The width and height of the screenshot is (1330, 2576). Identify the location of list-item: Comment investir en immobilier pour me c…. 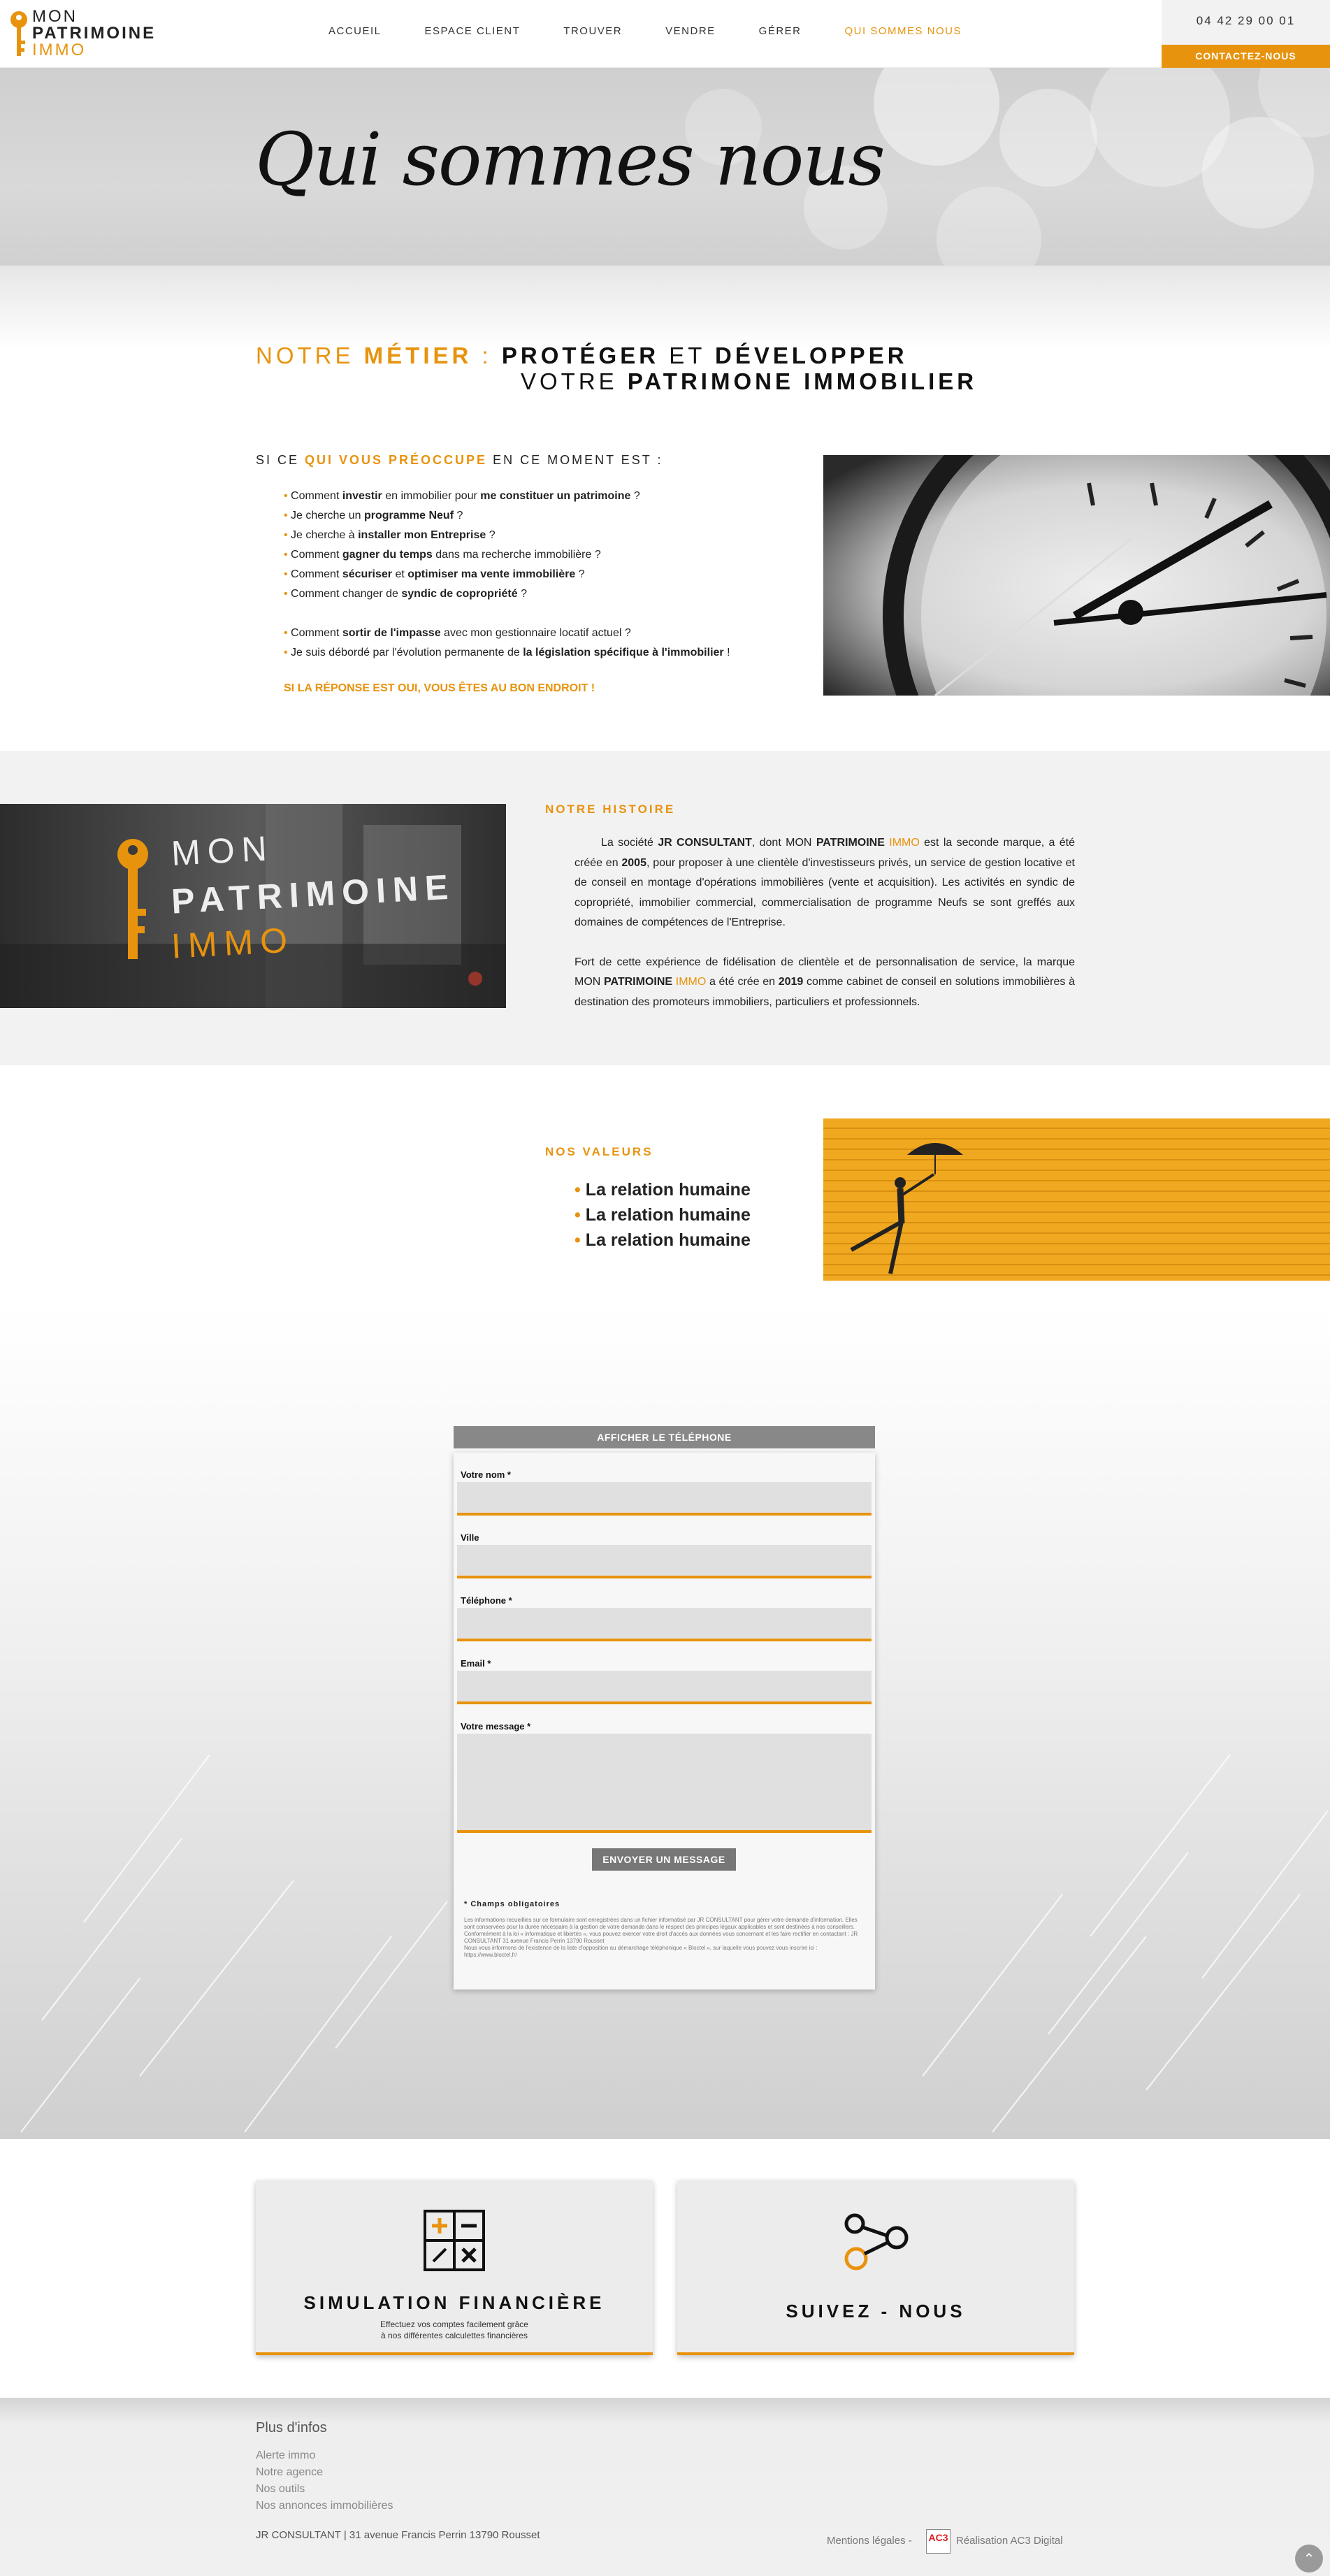
(542, 496).